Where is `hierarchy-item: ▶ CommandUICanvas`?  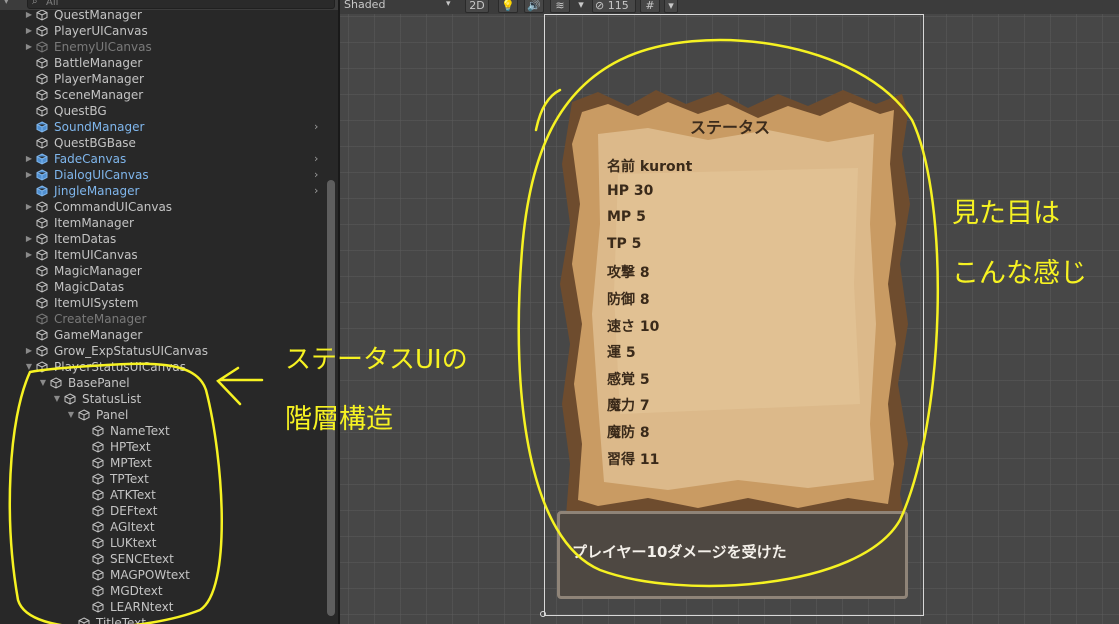 hierarchy-item: ▶ CommandUICanvas is located at coordinates (162, 207).